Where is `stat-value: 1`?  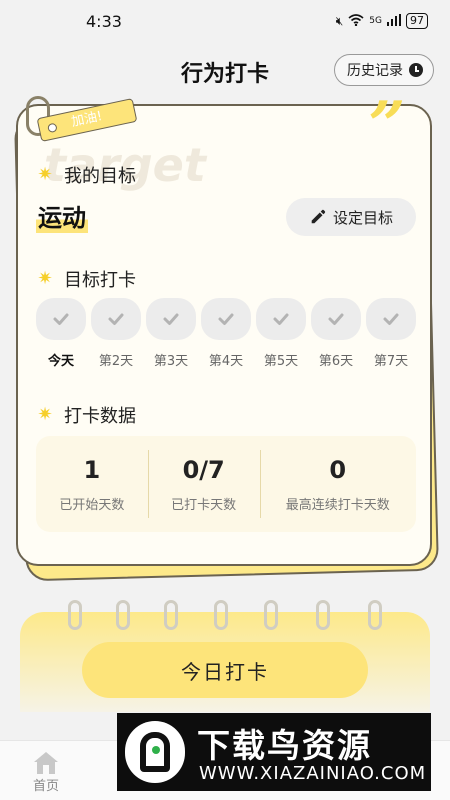 stat-value: 1 is located at coordinates (92, 469).